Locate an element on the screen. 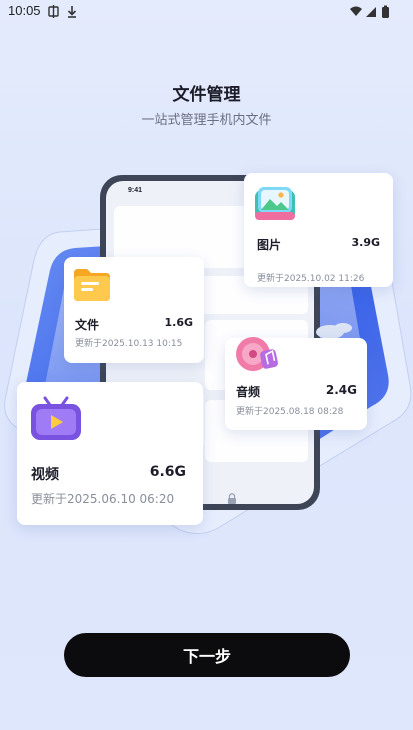 This screenshot has width=413, height=730. card-pictures-date: 更新于2025.10.02 11:26 is located at coordinates (311, 279).